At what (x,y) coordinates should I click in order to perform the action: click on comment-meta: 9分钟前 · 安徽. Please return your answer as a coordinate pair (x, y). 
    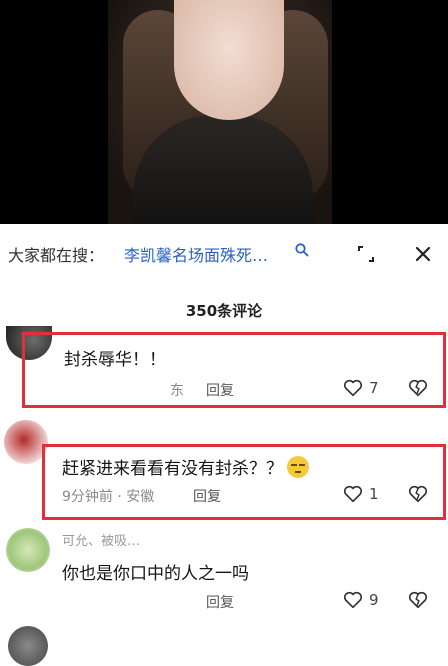
    Looking at the image, I should click on (108, 497).